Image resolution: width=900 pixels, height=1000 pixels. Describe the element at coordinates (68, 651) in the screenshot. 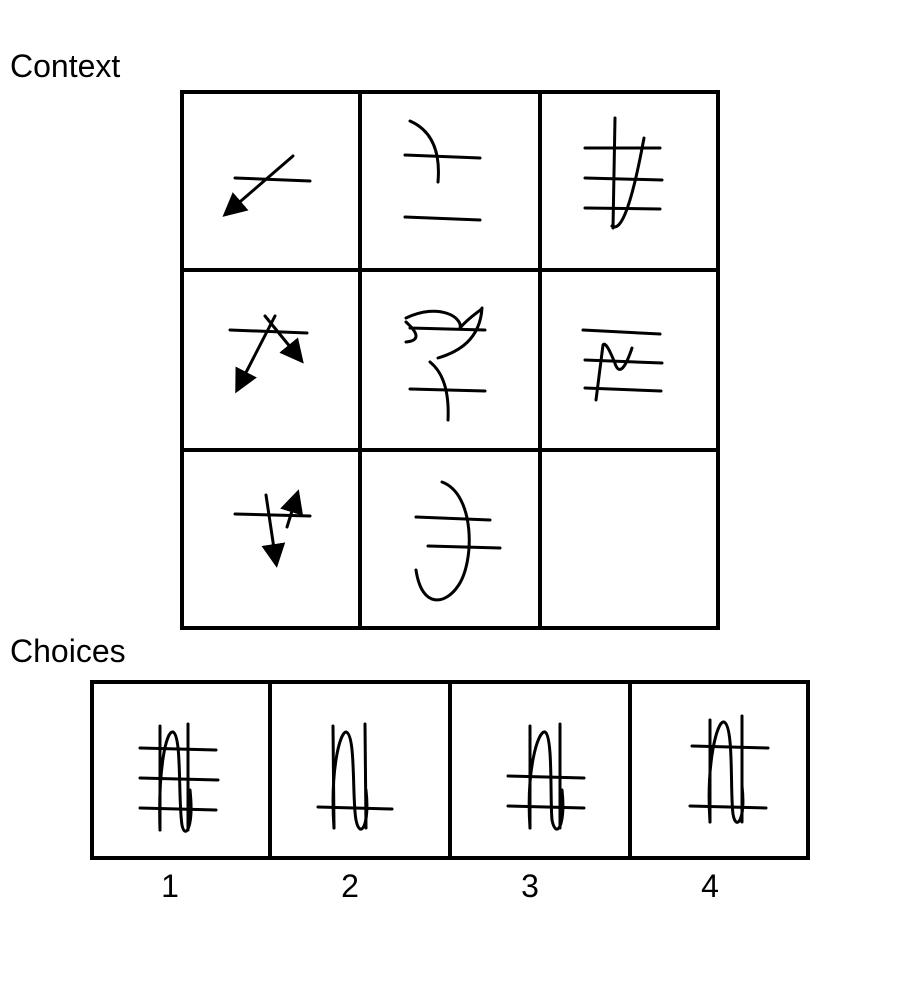

I see `choices-heading: Choices` at that location.